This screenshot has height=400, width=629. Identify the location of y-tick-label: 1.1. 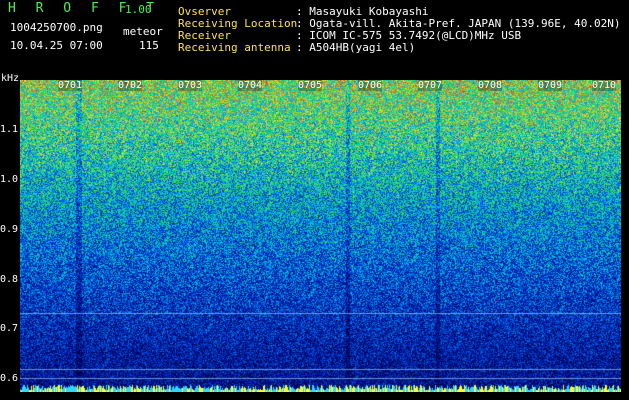
(9, 129).